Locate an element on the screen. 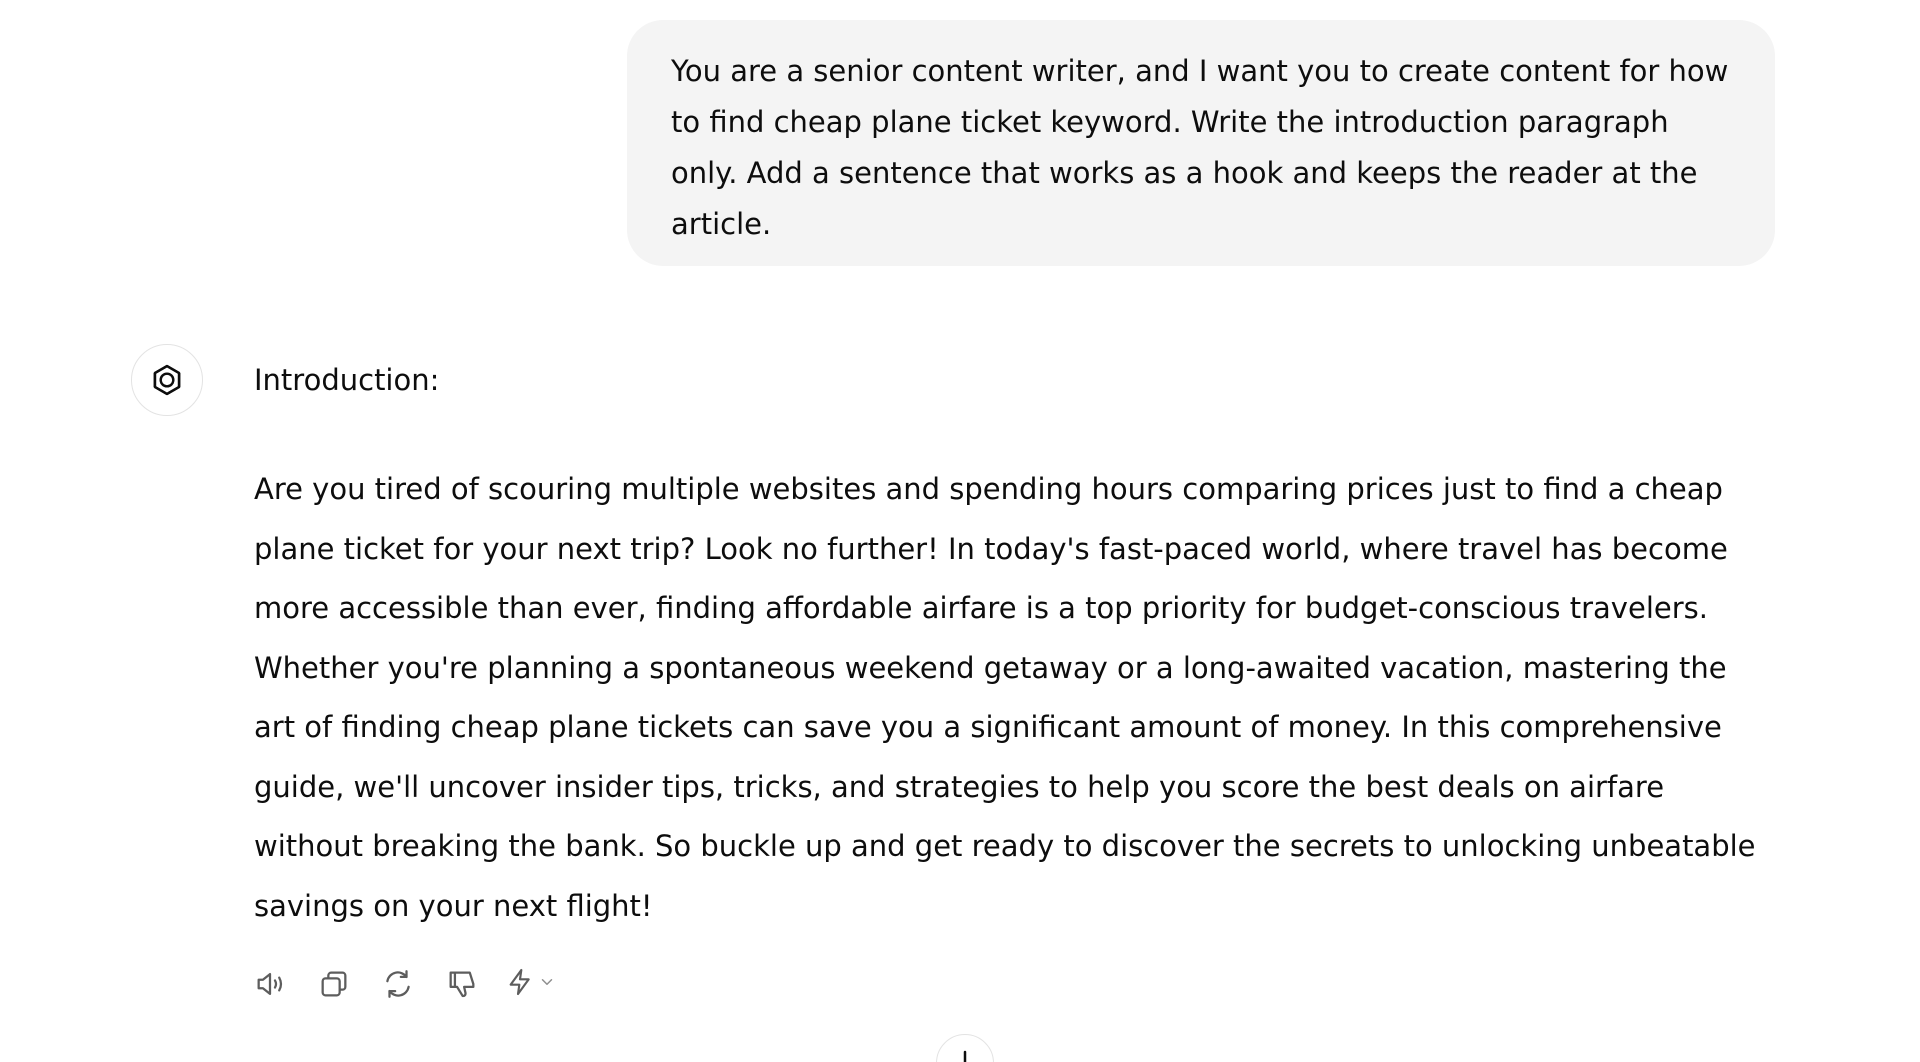 This screenshot has height=1062, width=1920. bolt-icon is located at coordinates (519, 982).